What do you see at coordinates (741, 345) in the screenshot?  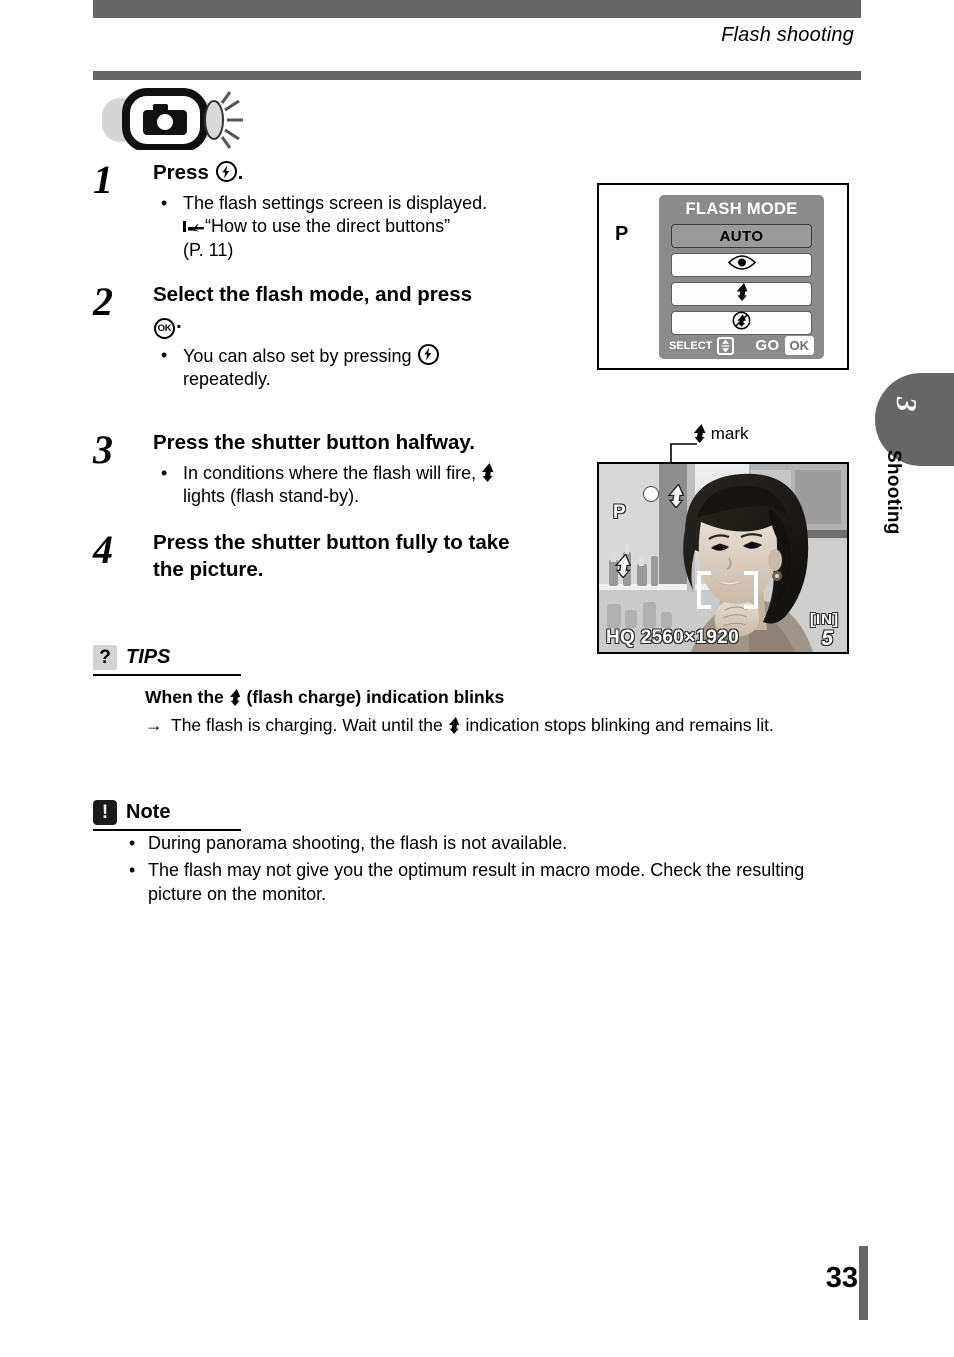 I see `flash-mode-footer: SELECT GO OK` at bounding box center [741, 345].